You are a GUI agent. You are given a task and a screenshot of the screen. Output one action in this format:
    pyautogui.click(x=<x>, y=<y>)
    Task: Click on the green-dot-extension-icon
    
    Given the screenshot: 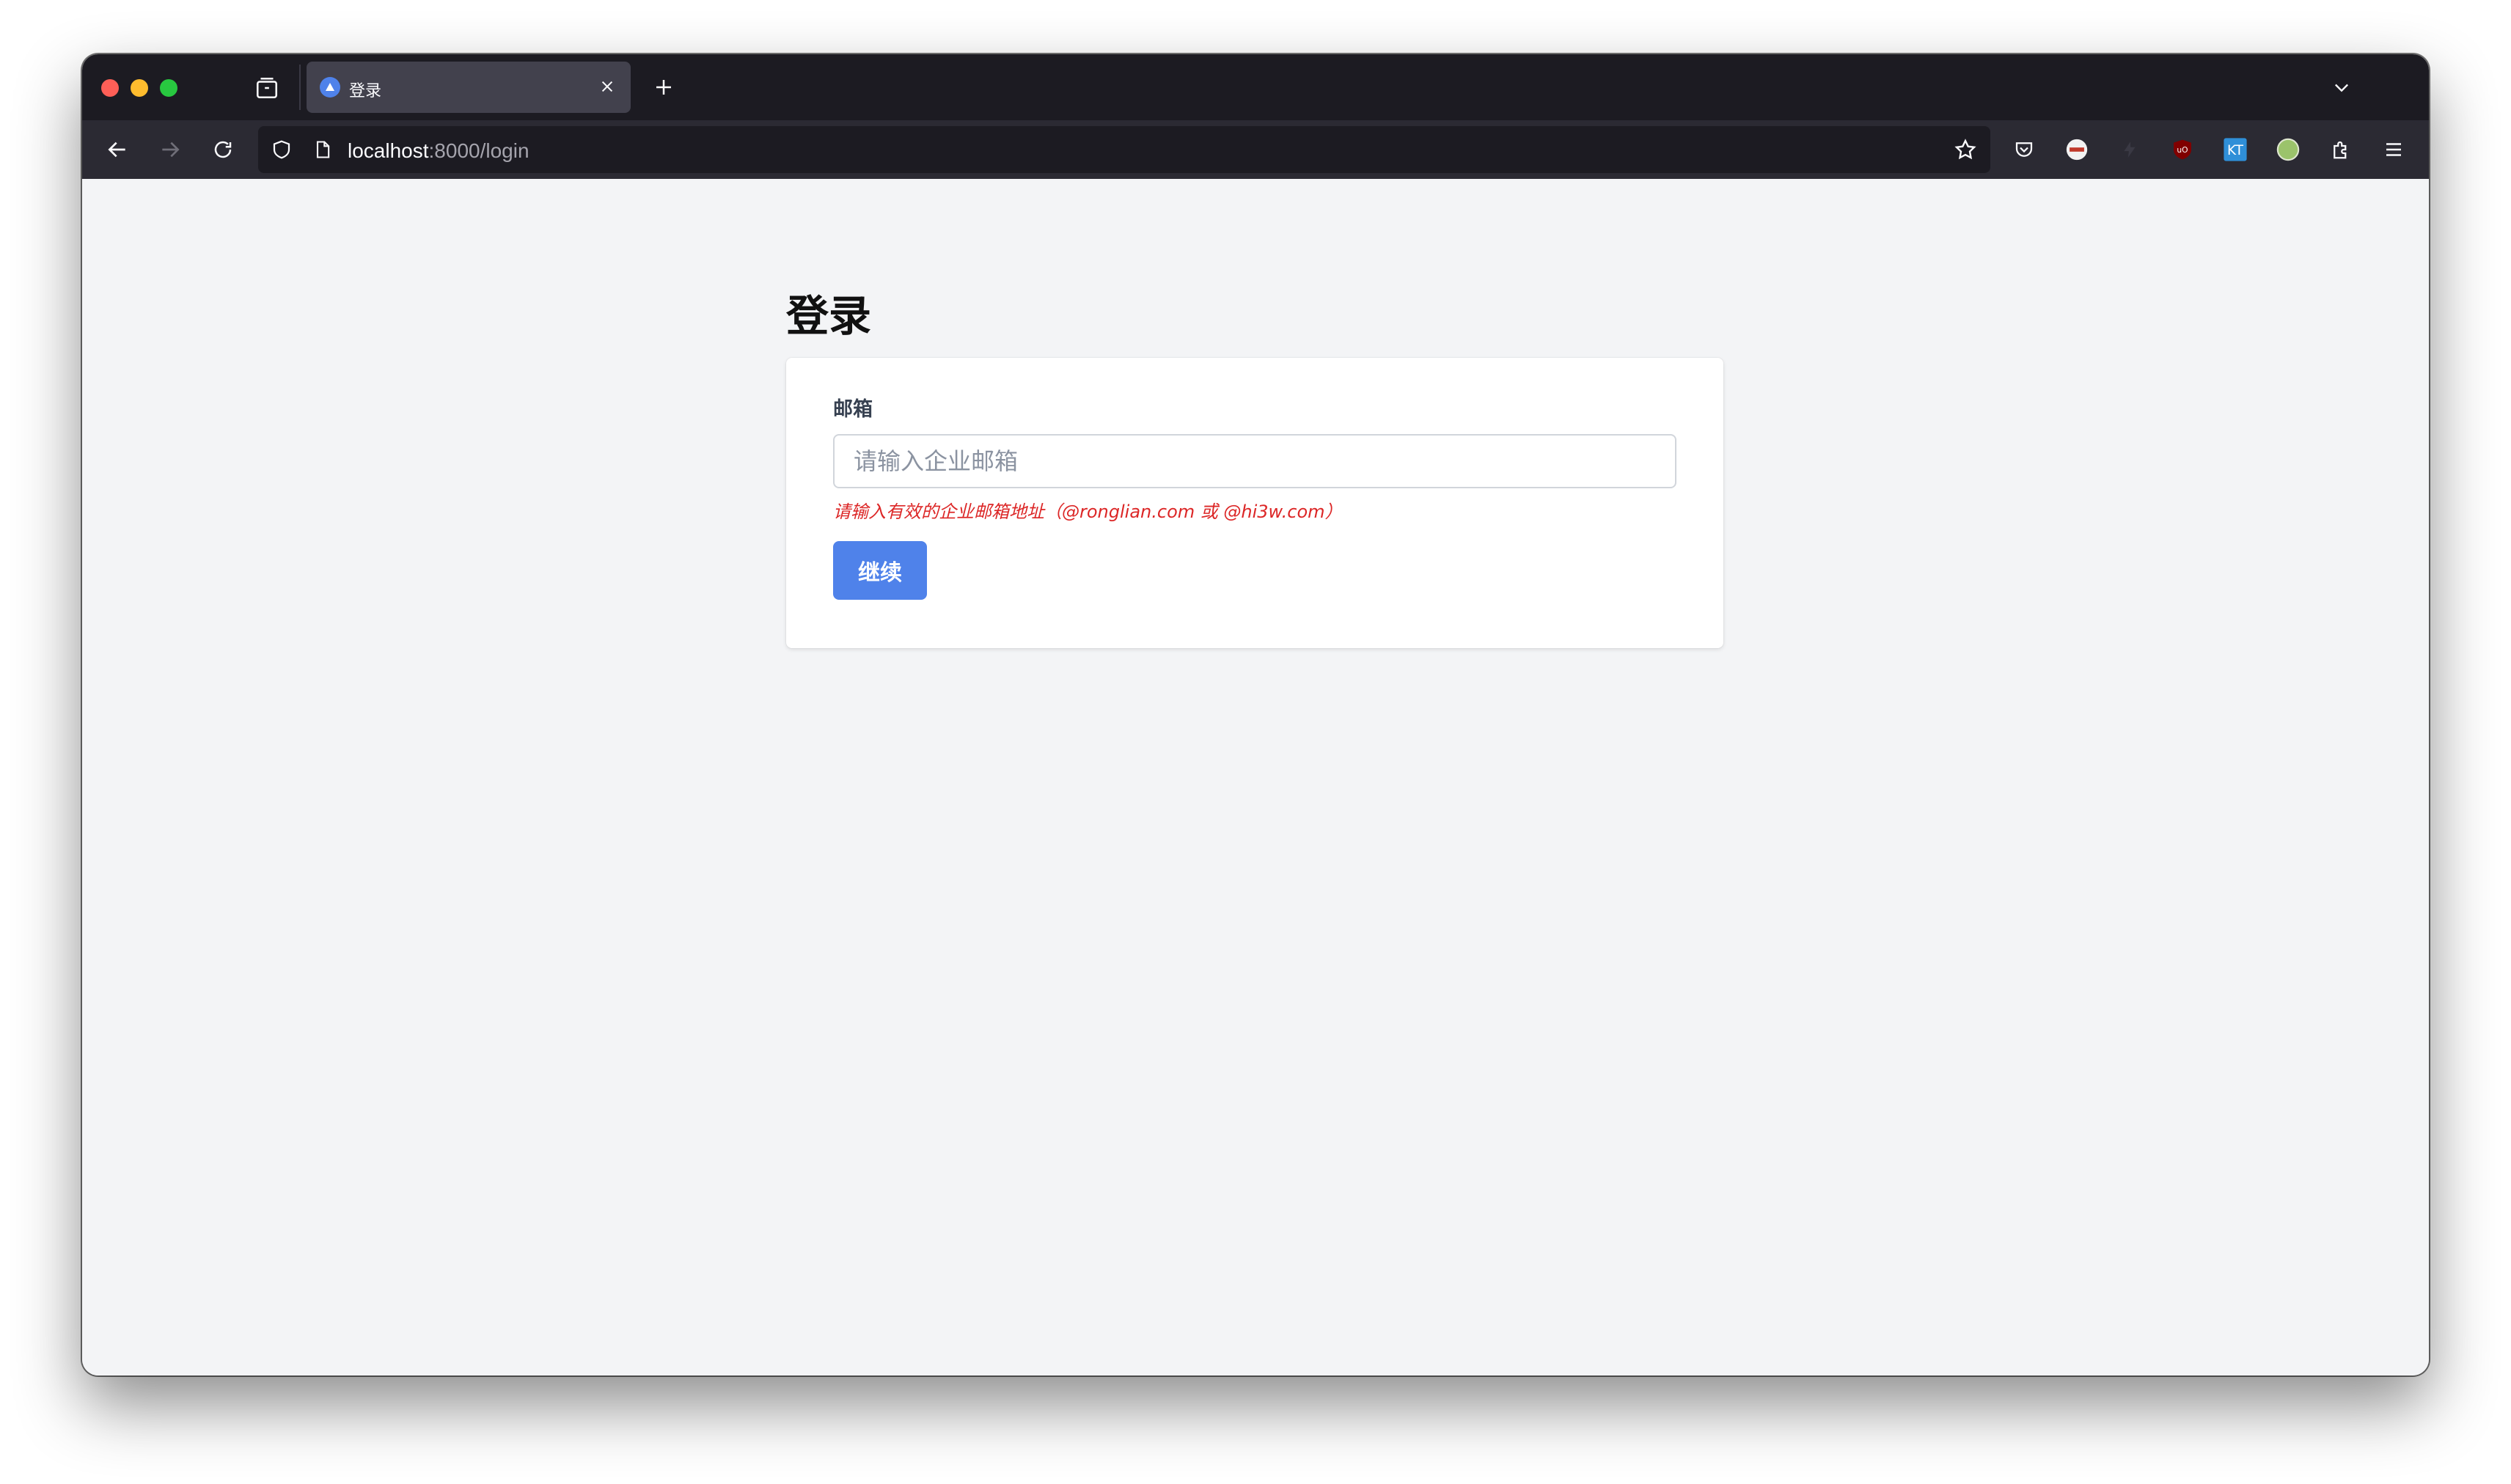 What is the action you would take?
    pyautogui.click(x=2288, y=149)
    